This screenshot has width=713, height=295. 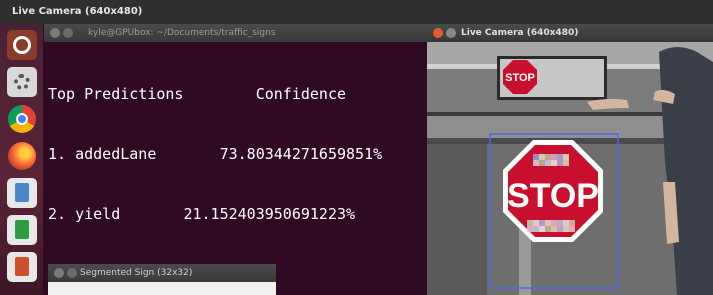 What do you see at coordinates (22, 45) in the screenshot?
I see `ubuntu-icon` at bounding box center [22, 45].